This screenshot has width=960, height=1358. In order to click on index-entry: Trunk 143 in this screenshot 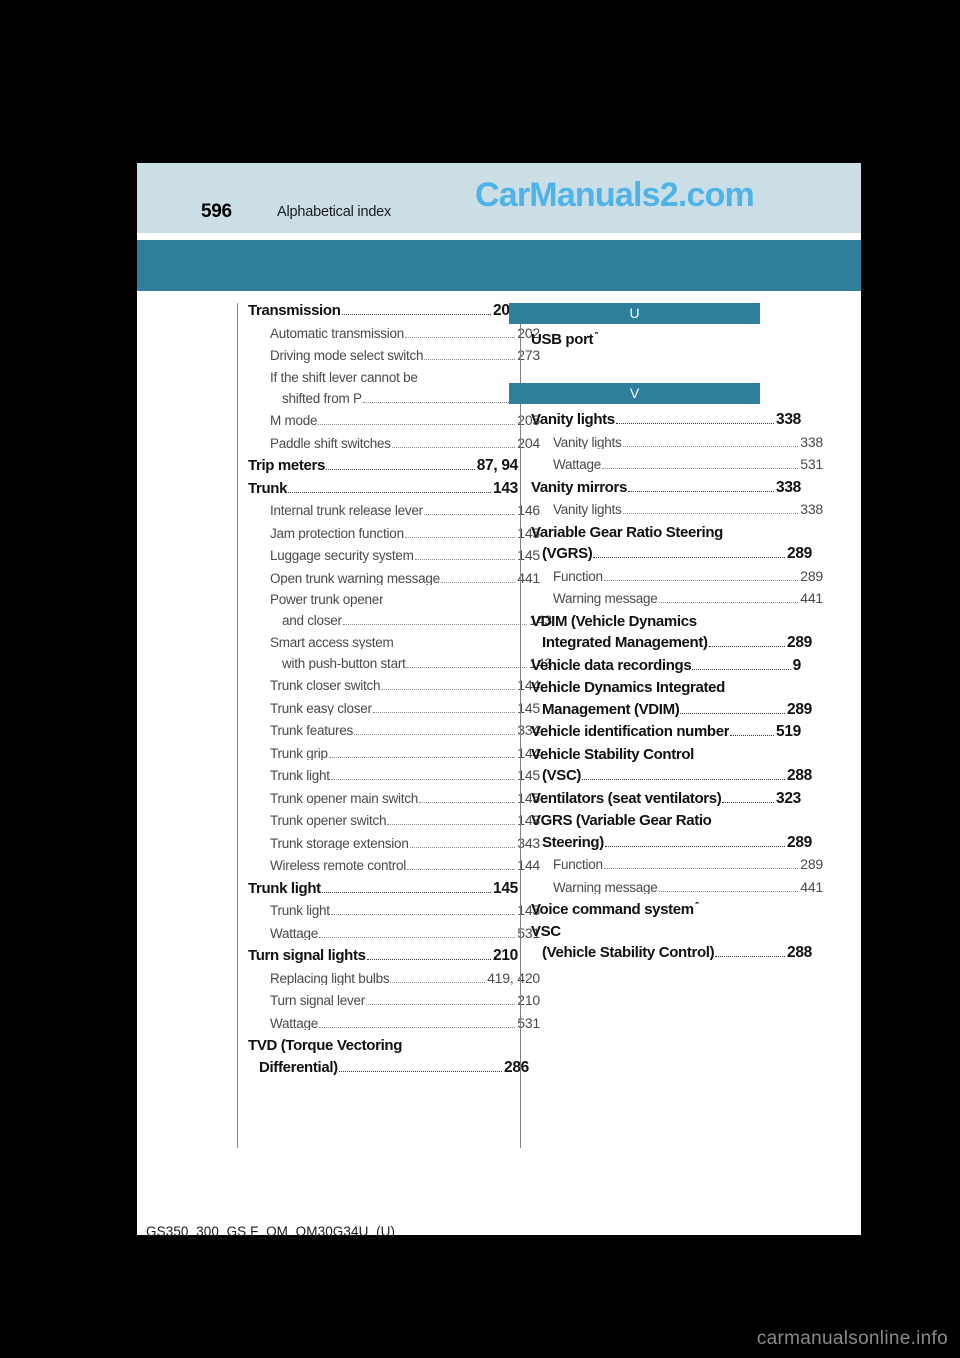, I will do `click(383, 488)`.